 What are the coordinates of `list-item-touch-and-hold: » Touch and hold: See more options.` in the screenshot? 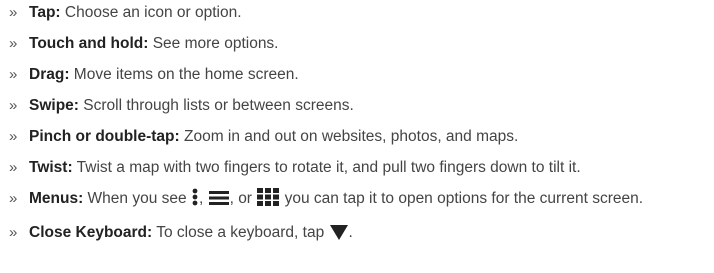 It's located at (359, 43).